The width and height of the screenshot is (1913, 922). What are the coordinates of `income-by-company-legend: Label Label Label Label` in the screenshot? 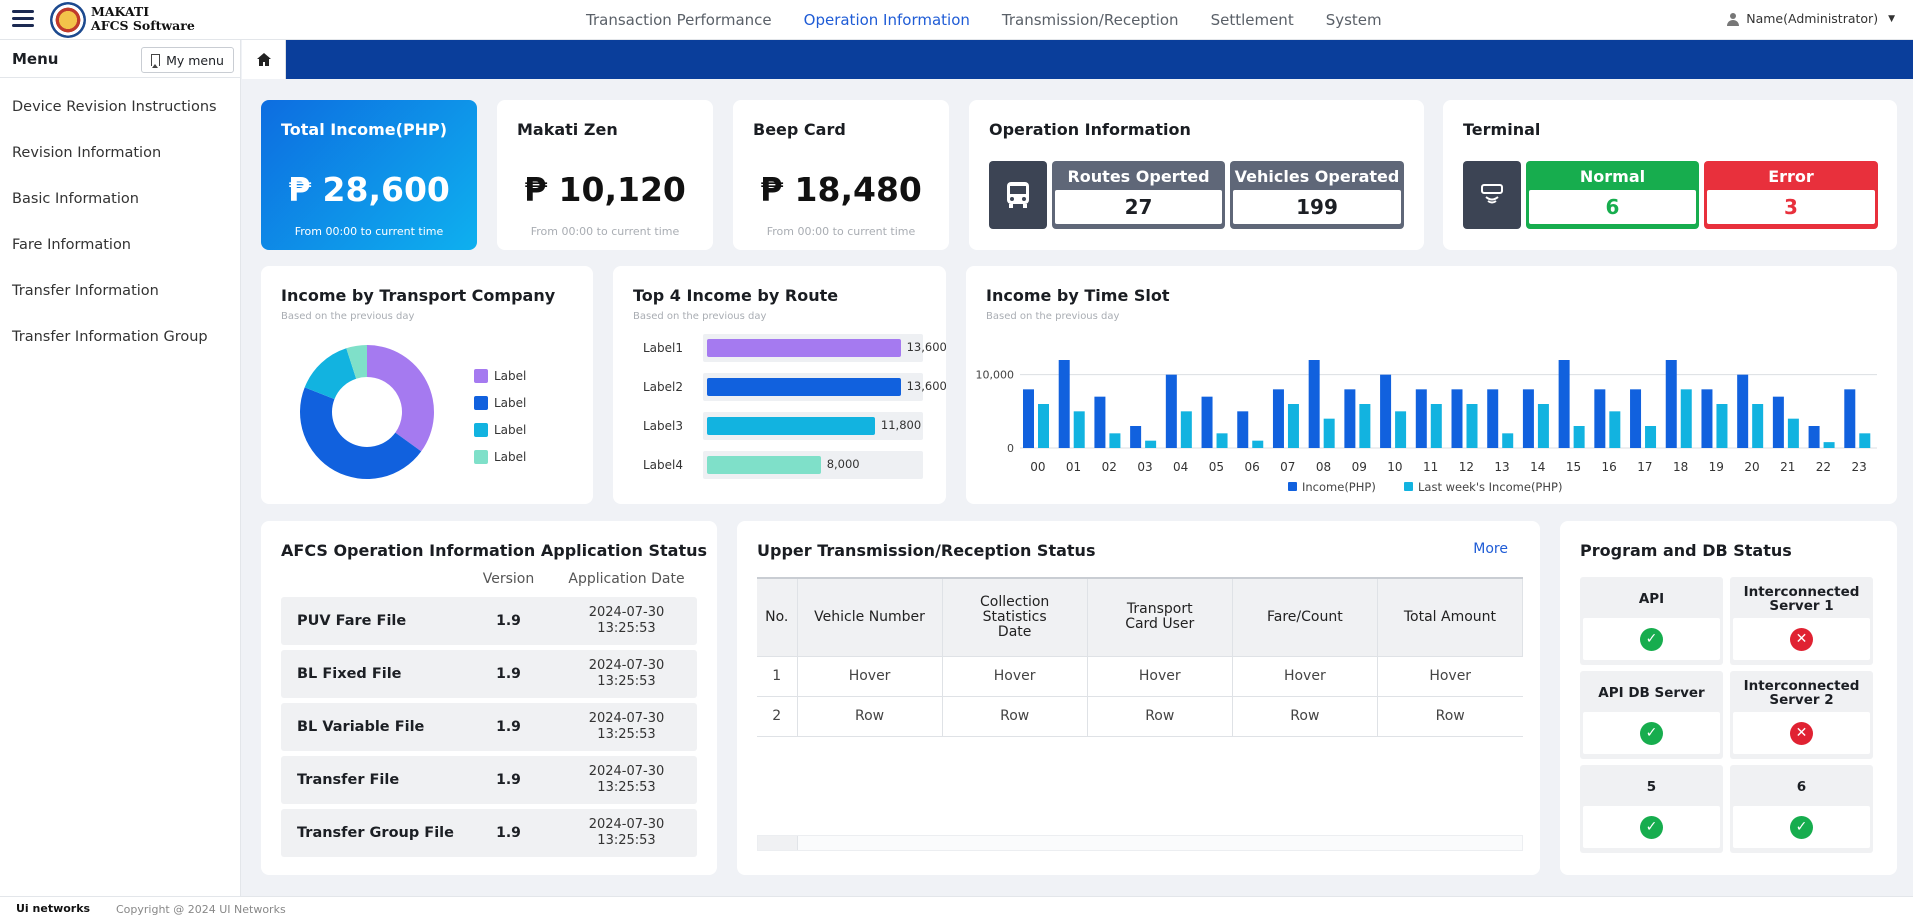 It's located at (500, 416).